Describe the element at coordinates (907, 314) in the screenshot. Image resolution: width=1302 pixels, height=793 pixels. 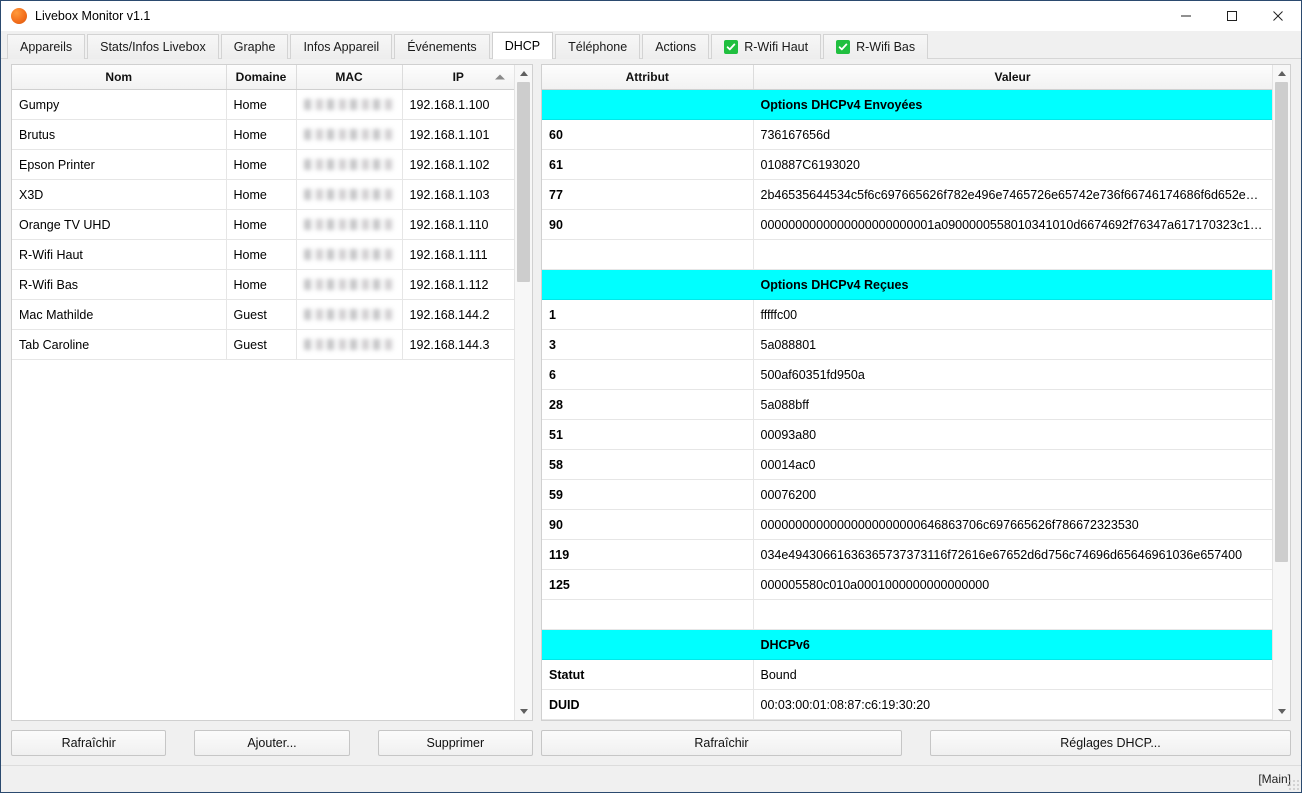
I see `table-row: 1 fffffc00` at that location.